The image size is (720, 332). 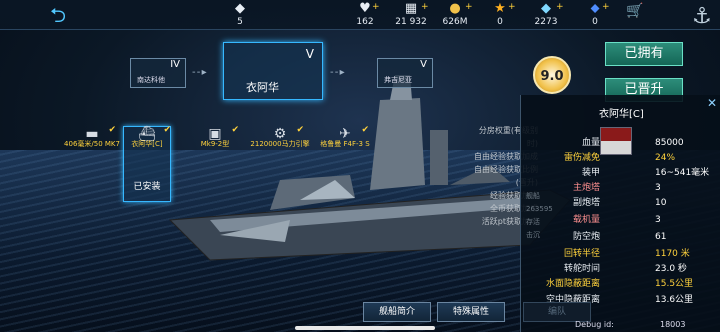 What do you see at coordinates (594, 324) in the screenshot?
I see `debug-label: Debug id:` at bounding box center [594, 324].